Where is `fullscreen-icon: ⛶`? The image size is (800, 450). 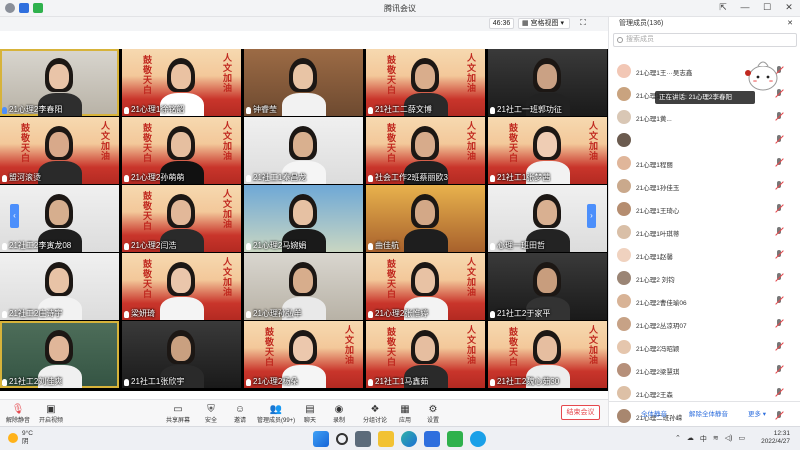 fullscreen-icon: ⛶ is located at coordinates (583, 23).